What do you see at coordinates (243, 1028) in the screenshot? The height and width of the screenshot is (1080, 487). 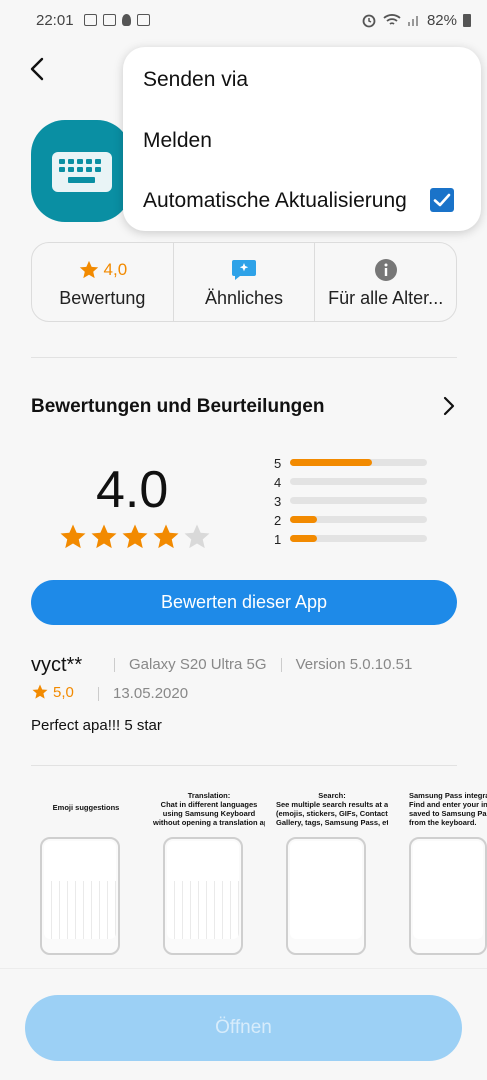 I see `open-button: Öffnen` at bounding box center [243, 1028].